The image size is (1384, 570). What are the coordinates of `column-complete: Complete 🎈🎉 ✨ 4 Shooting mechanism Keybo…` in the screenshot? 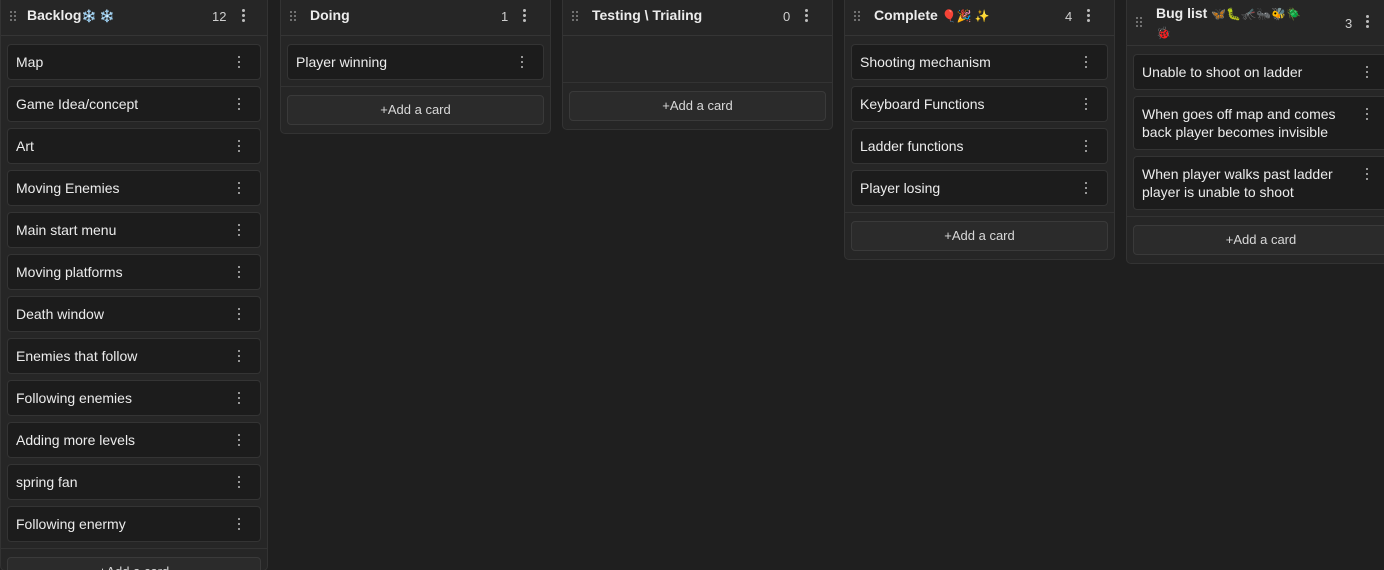 It's located at (979, 130).